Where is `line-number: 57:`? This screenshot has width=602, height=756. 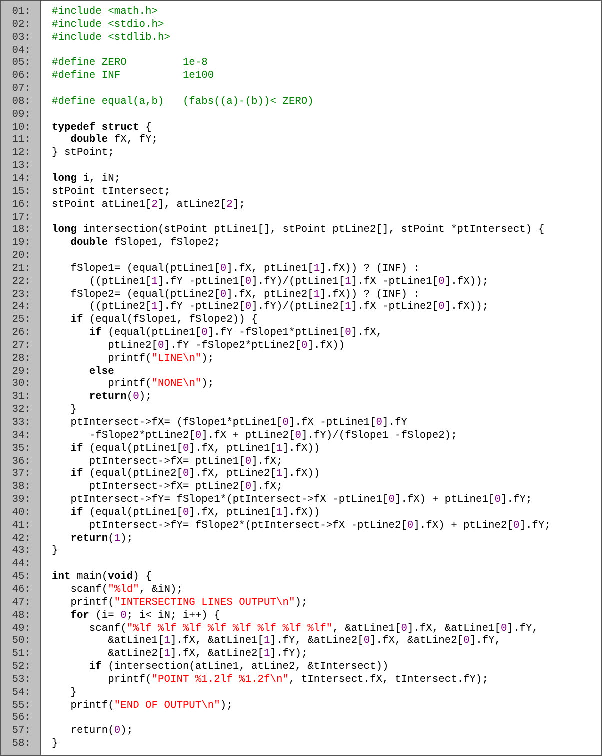 line-number: 57: is located at coordinates (21, 731).